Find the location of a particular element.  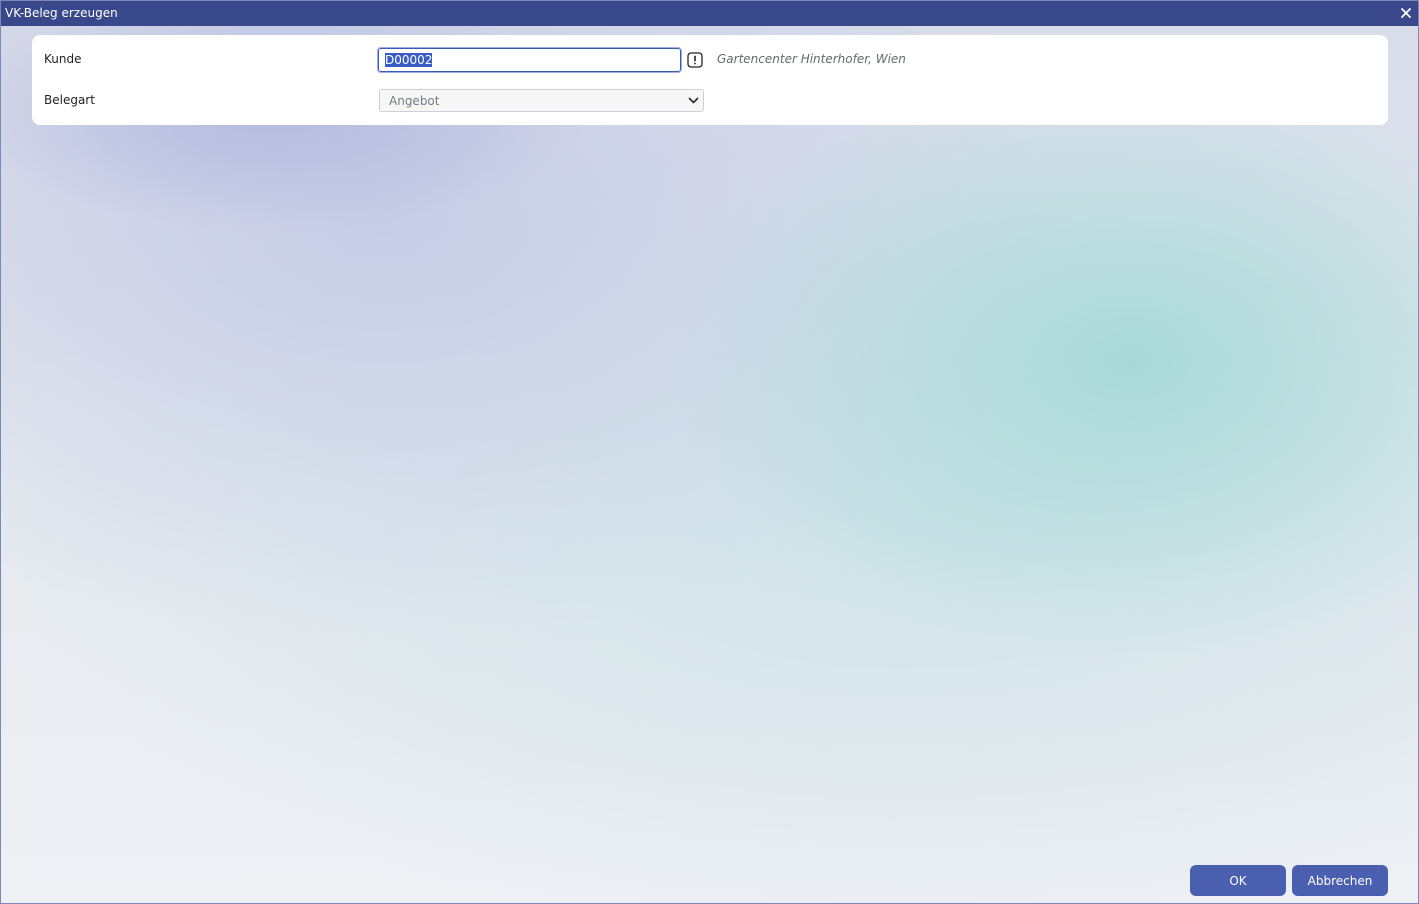

chevron-down-icon is located at coordinates (693, 100).